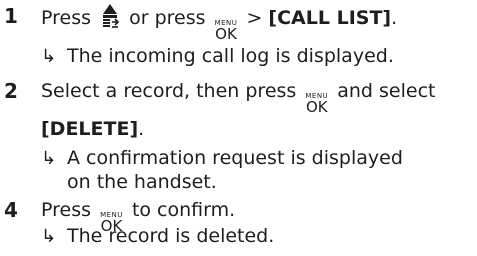 This screenshot has height=256, width=477. Describe the element at coordinates (110, 20) in the screenshot. I see `call-list-icon` at that location.